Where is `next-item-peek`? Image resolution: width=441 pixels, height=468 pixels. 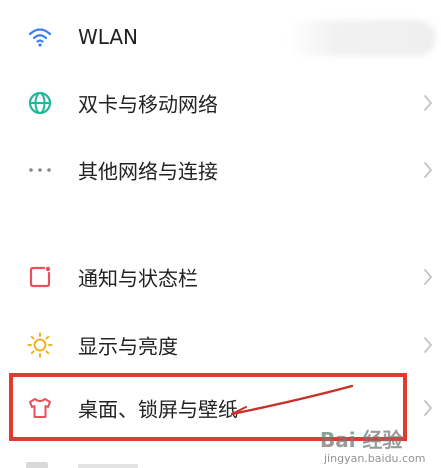 next-item-peek is located at coordinates (86, 463).